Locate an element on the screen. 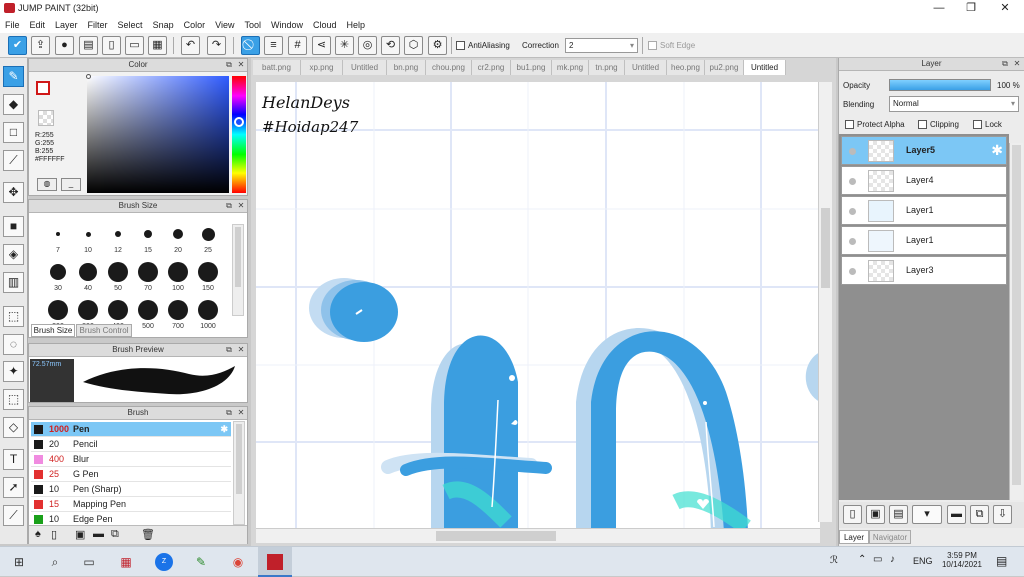 The height and width of the screenshot is (577, 1024). sv-cursor is located at coordinates (88, 76).